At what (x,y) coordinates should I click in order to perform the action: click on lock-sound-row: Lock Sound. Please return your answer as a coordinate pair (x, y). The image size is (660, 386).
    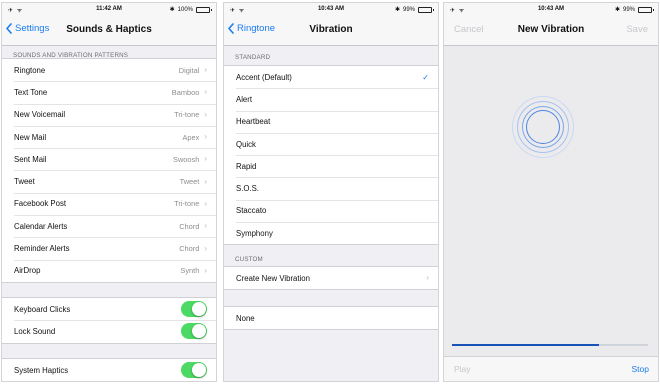
    Looking at the image, I should click on (109, 331).